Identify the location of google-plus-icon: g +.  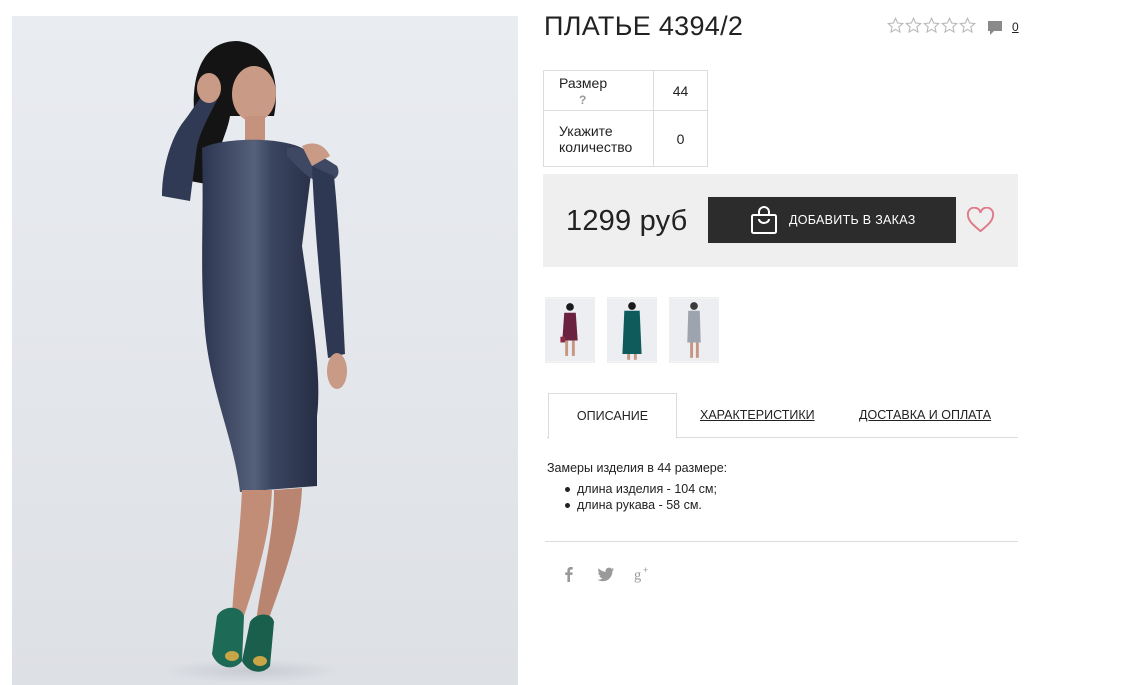
(643, 574).